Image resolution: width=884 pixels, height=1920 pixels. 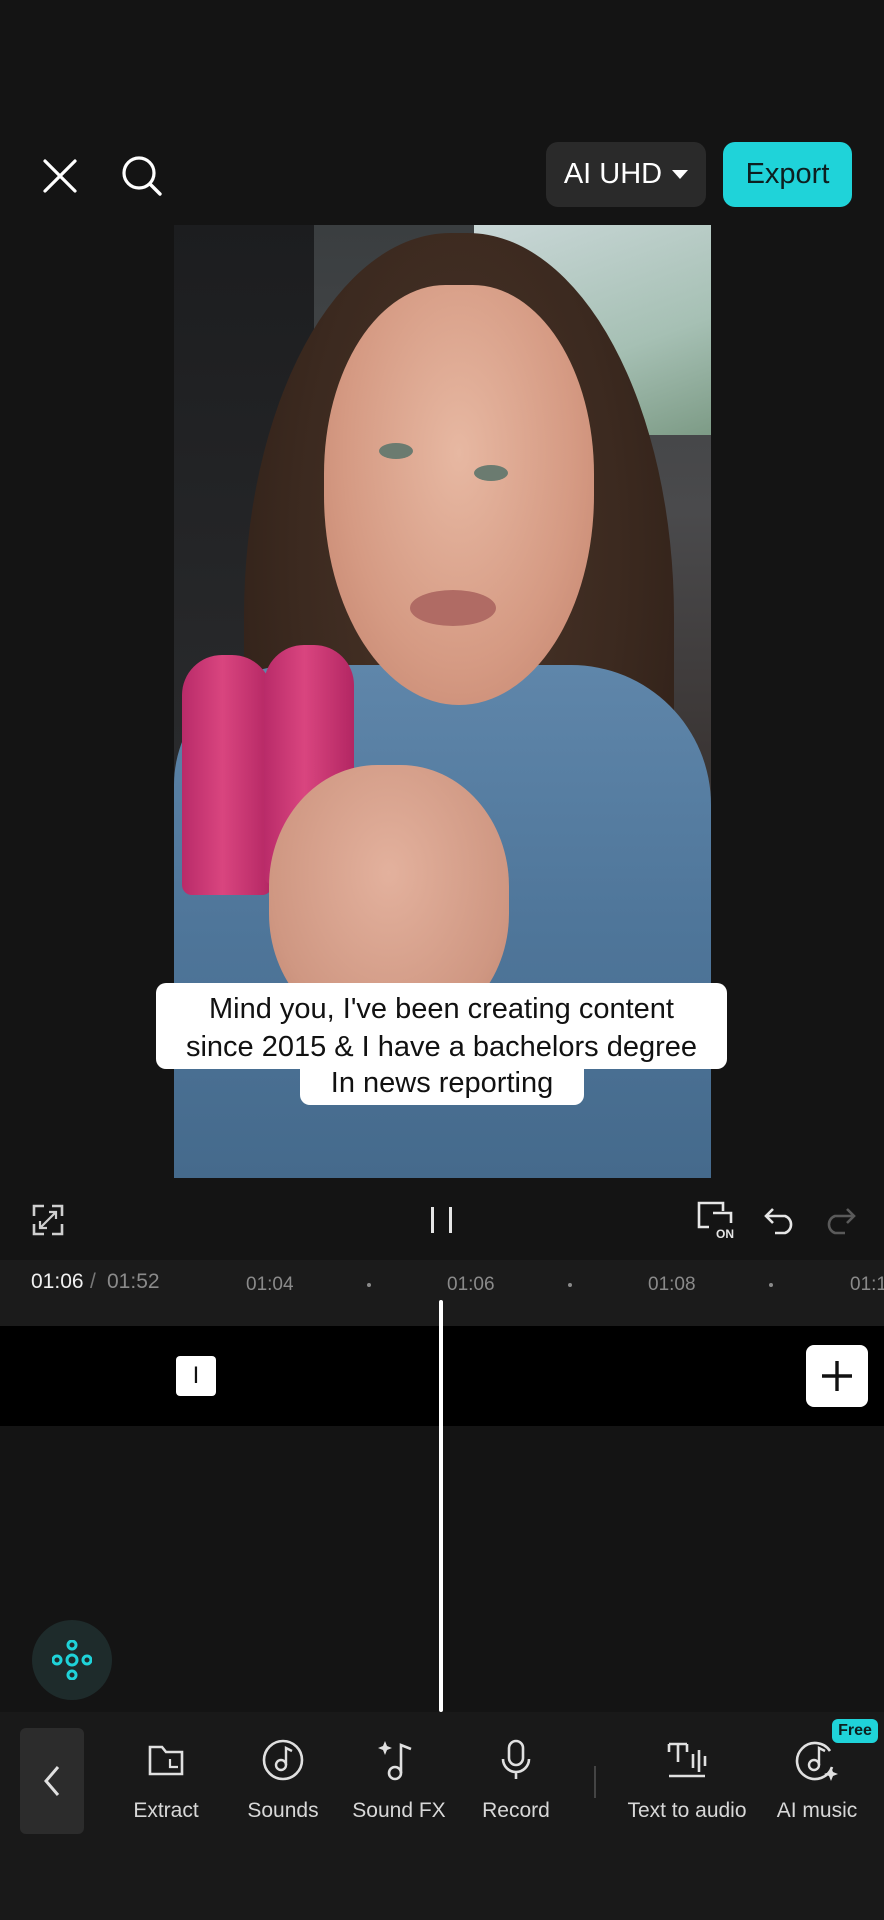 I want to click on keyframe-on-label: ON, so click(x=725, y=1234).